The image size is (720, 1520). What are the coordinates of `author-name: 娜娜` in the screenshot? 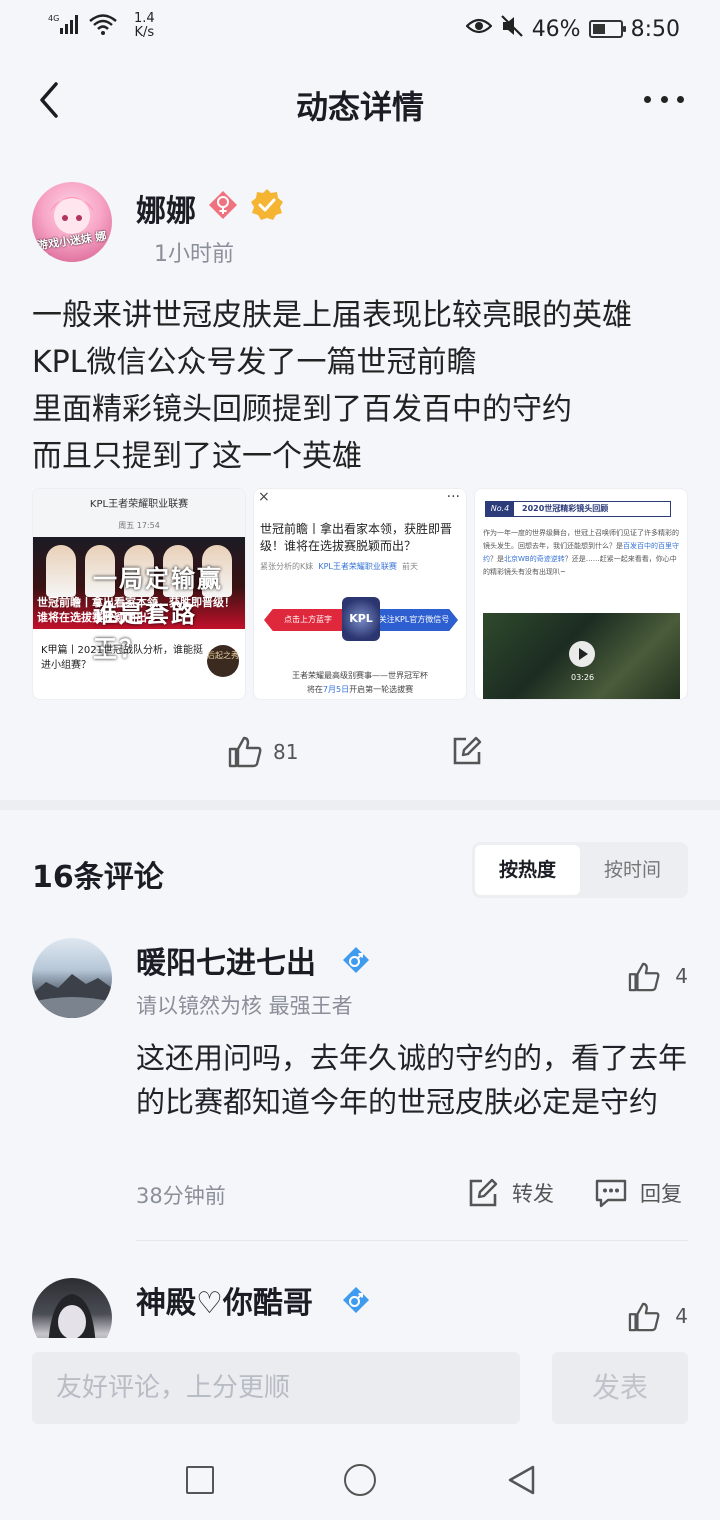 It's located at (166, 208).